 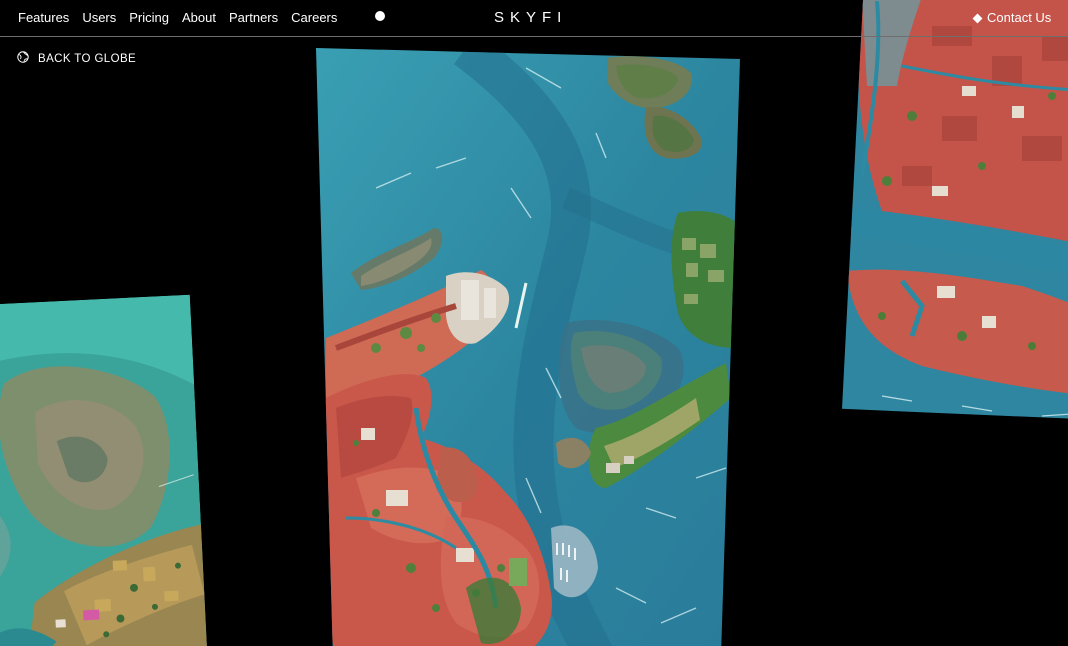 What do you see at coordinates (380, 16) in the screenshot?
I see `status-dot-icon` at bounding box center [380, 16].